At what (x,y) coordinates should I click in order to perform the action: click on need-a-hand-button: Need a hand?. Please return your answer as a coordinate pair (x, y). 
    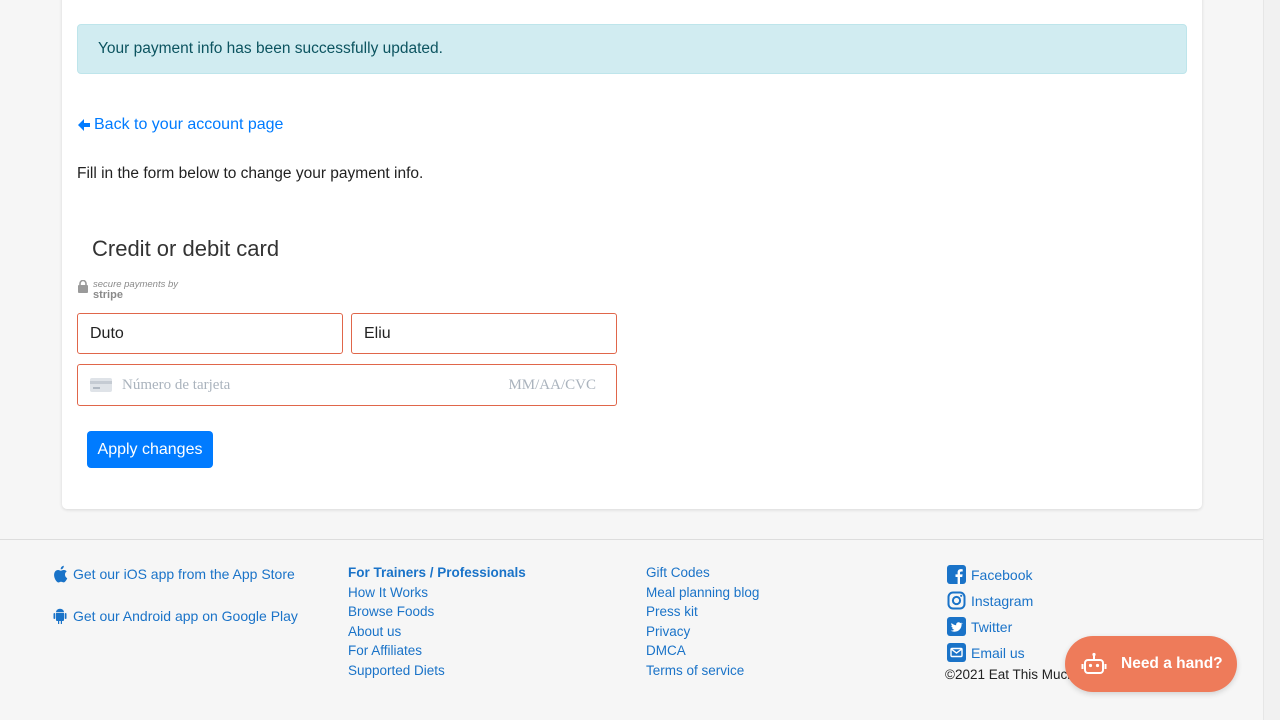
    Looking at the image, I should click on (1151, 664).